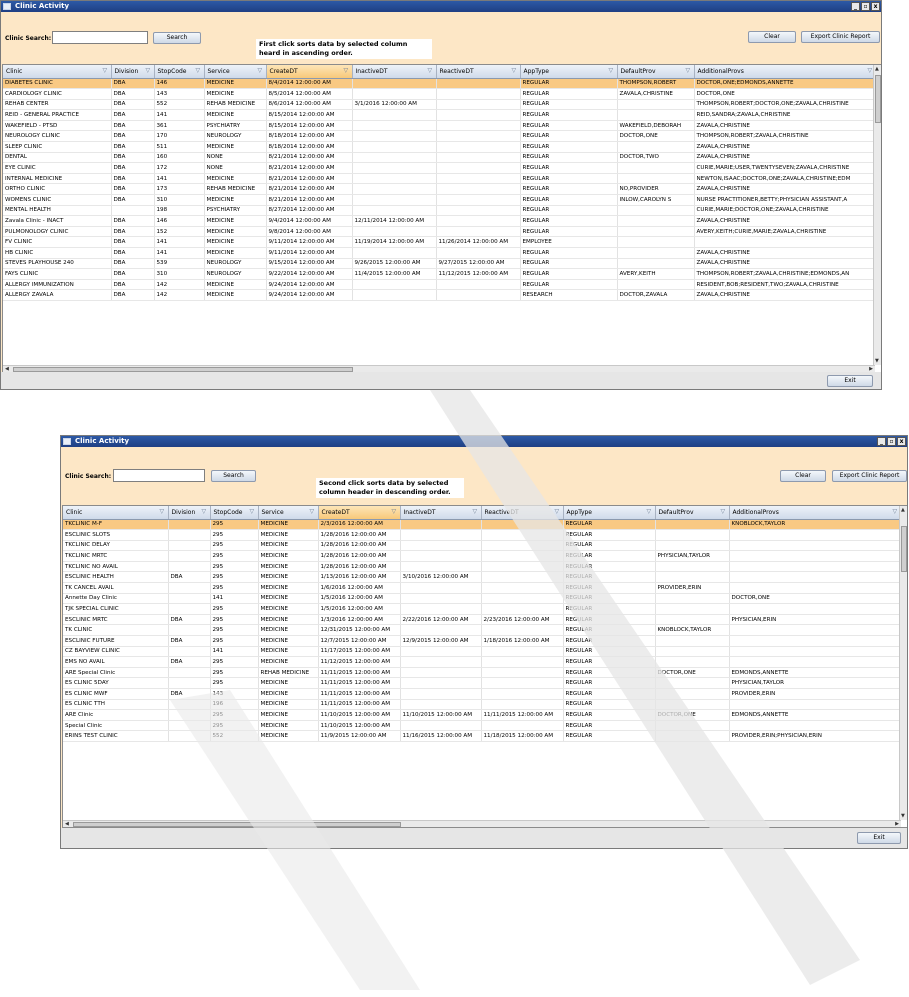 The width and height of the screenshot is (909, 997). What do you see at coordinates (772, 37) in the screenshot?
I see `clear-button: Clear` at bounding box center [772, 37].